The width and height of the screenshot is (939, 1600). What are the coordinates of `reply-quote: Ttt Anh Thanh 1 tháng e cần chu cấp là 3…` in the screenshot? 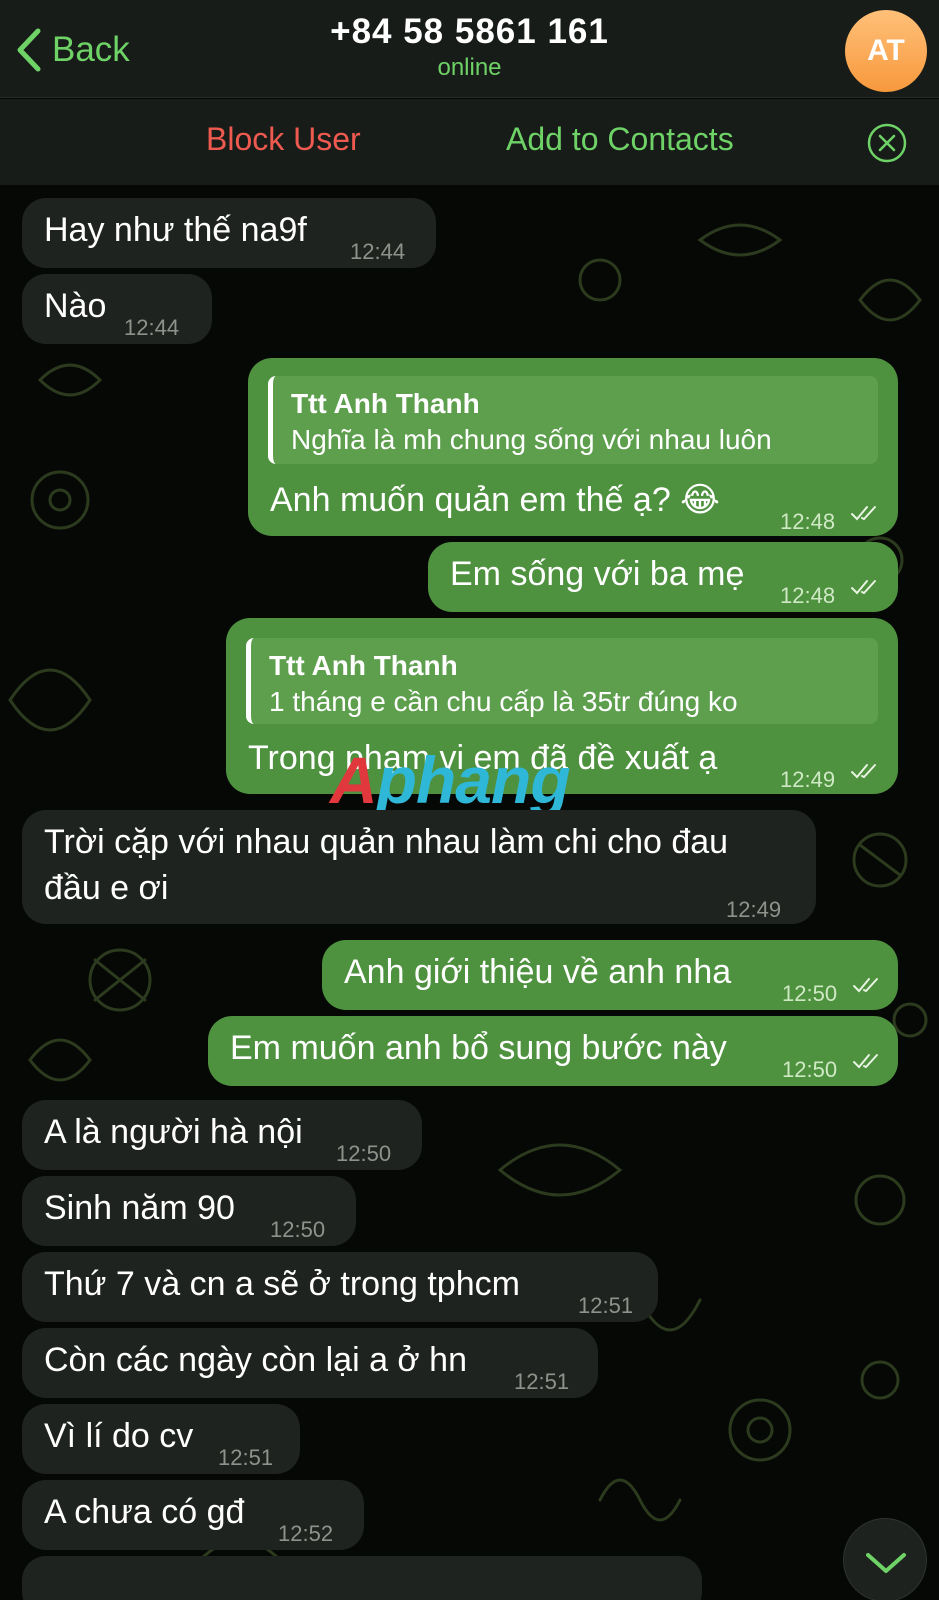 It's located at (562, 681).